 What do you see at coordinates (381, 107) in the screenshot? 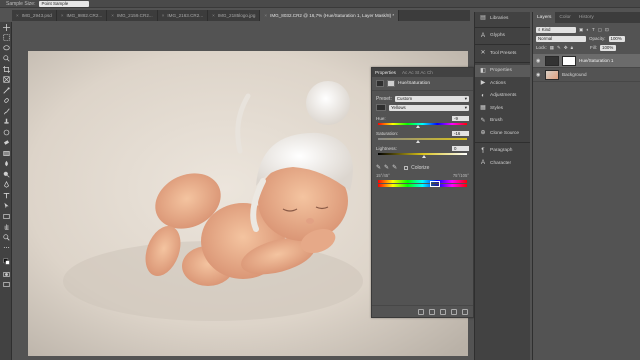
I see `targeted-adjust-icon` at bounding box center [381, 107].